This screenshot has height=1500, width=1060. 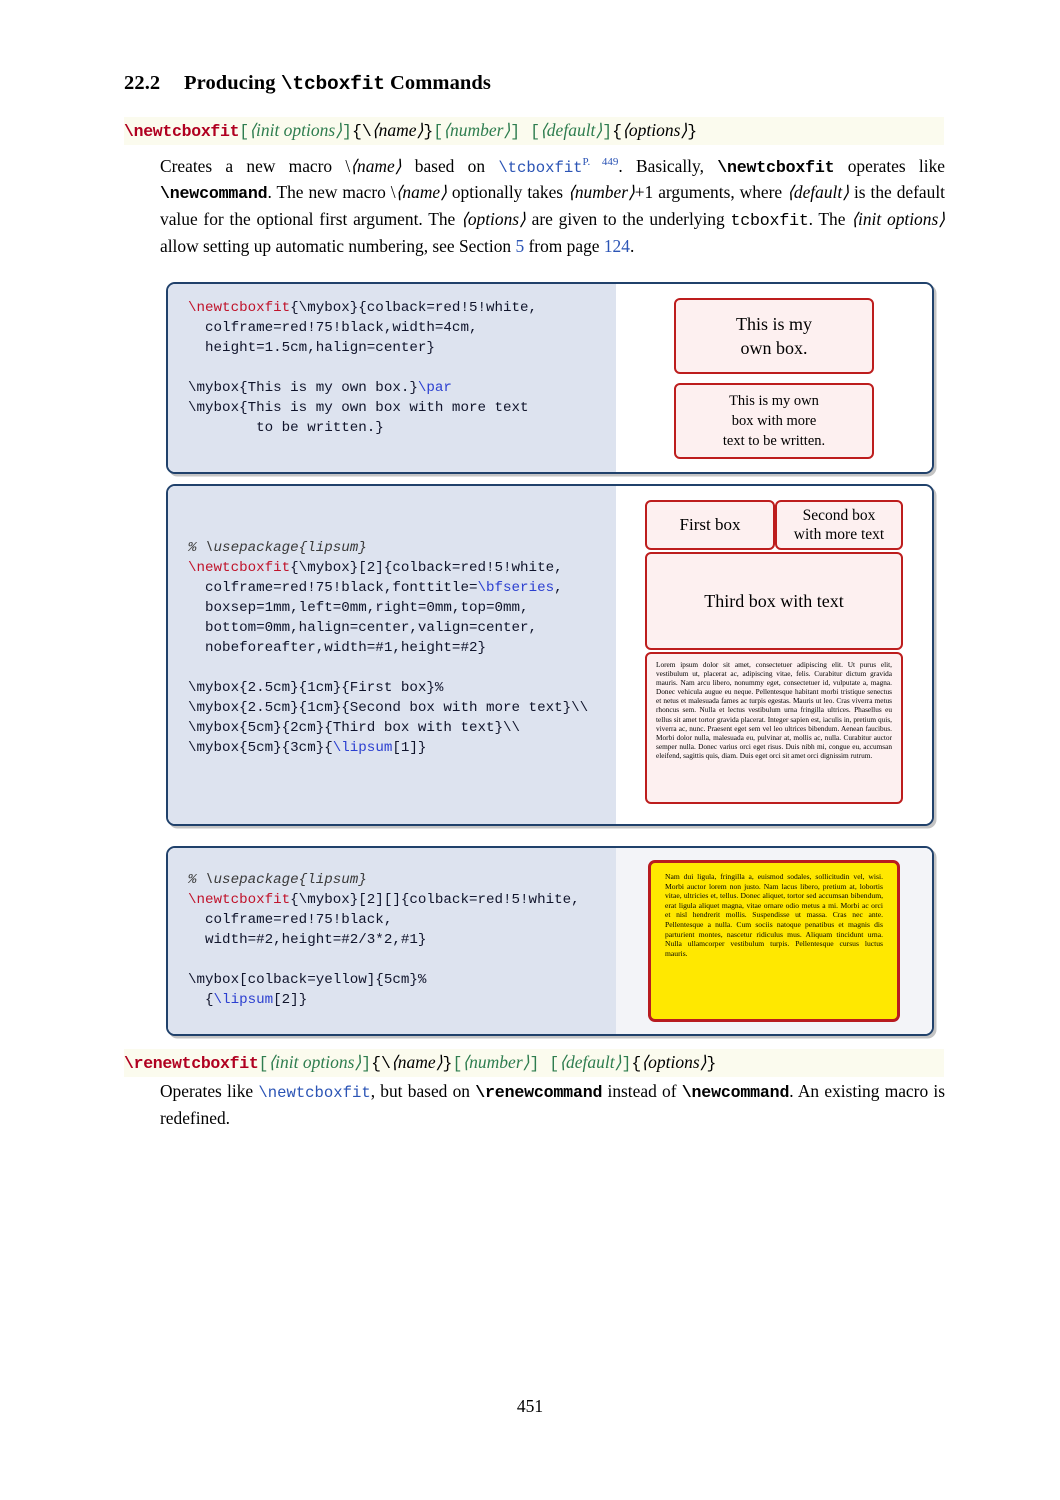 I want to click on result-box-first: First box, so click(x=710, y=525).